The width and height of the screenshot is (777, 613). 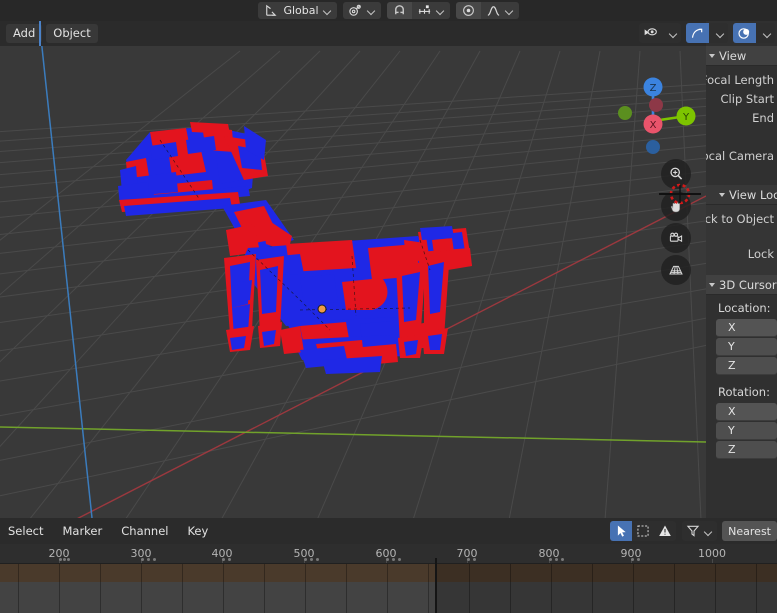 What do you see at coordinates (430, 10) in the screenshot?
I see `snap-to-dropdown` at bounding box center [430, 10].